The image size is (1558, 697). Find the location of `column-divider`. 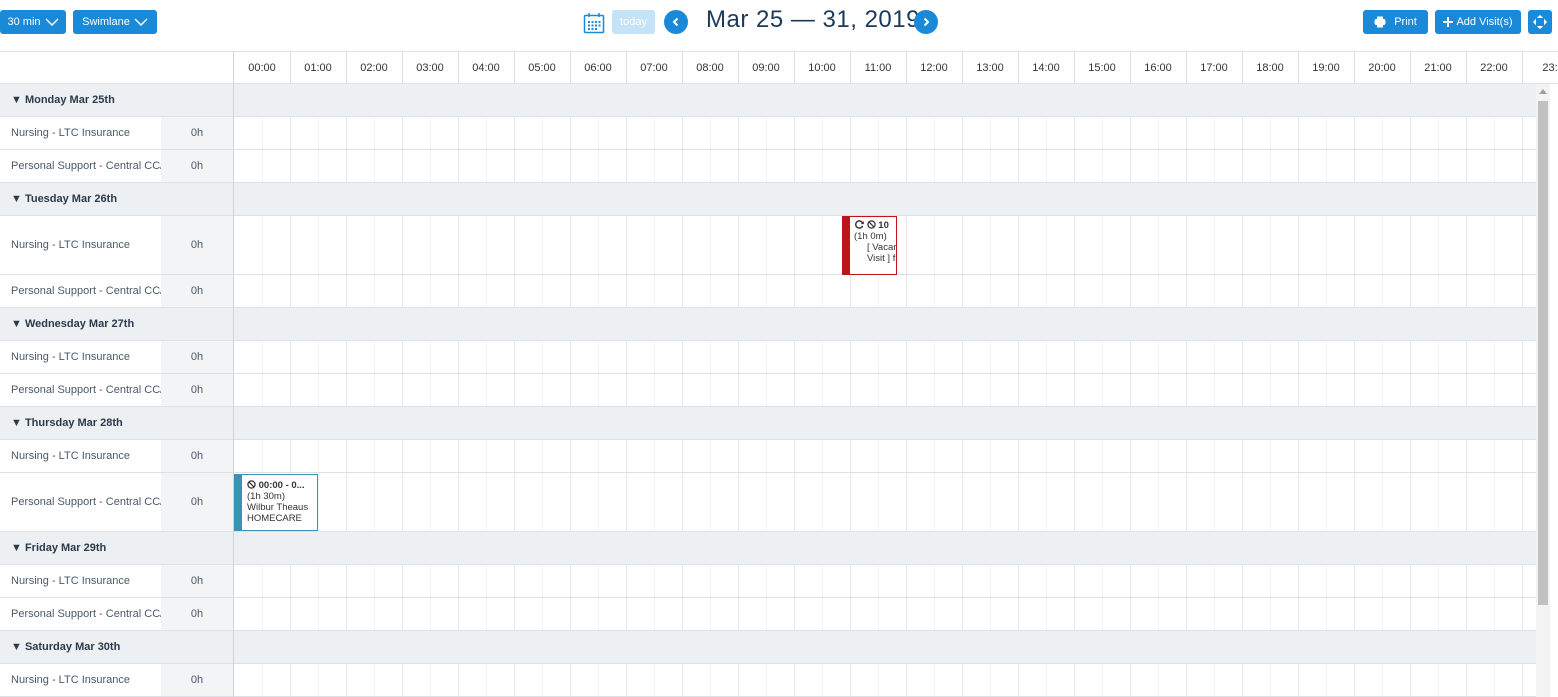

column-divider is located at coordinates (233, 374).